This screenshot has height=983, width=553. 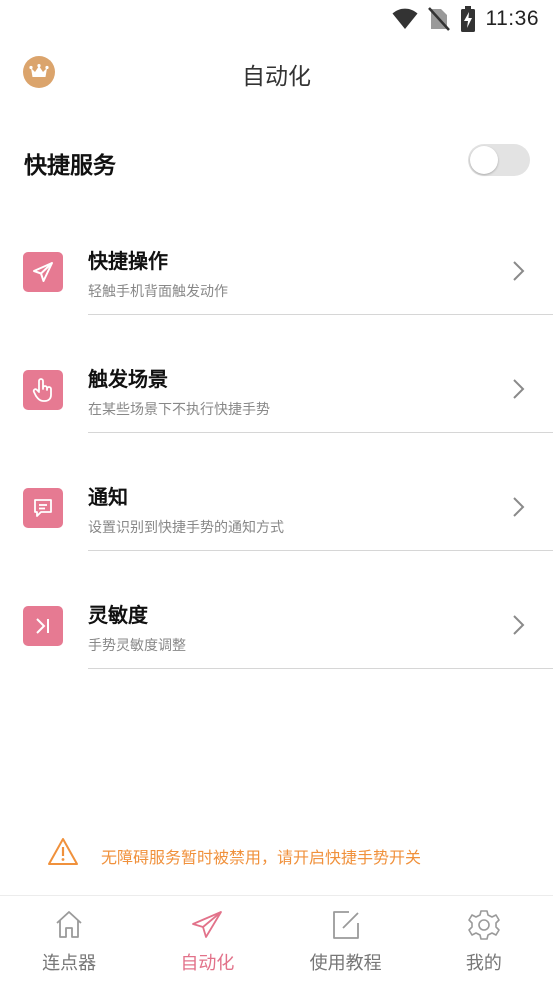 I want to click on menu-subtitle: 手势灵敏度调整, so click(x=137, y=646).